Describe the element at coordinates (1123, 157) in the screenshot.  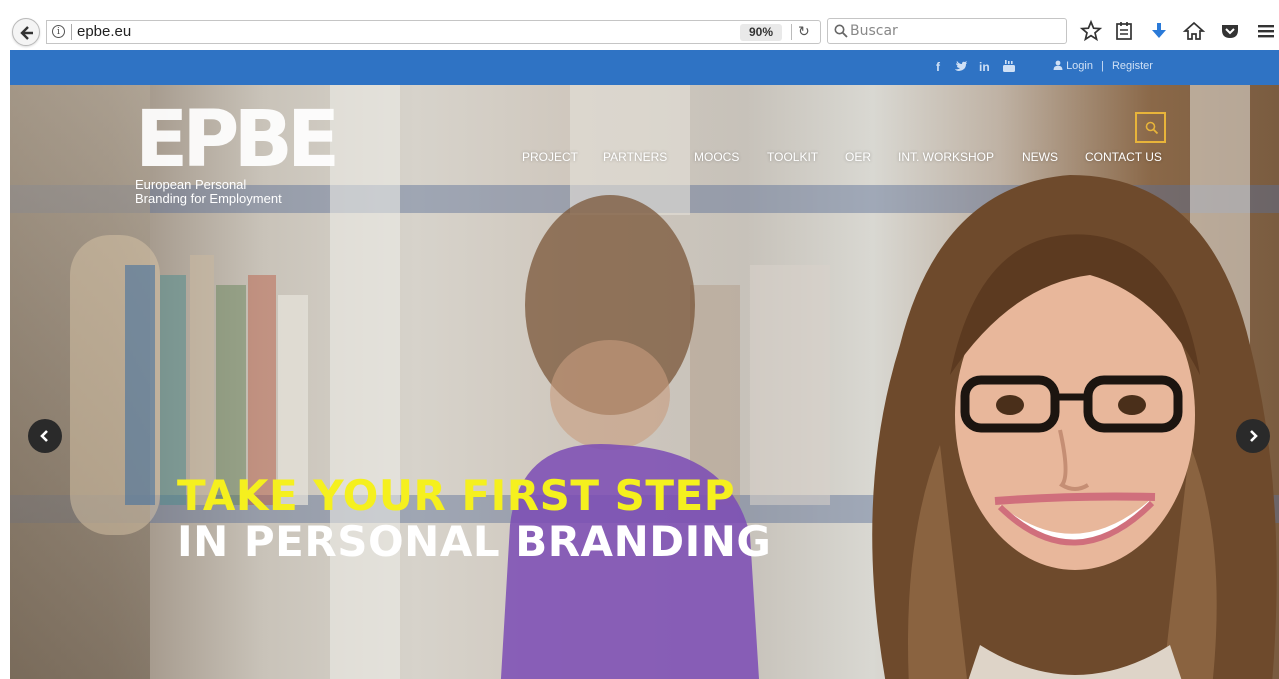
I see `nav-contact-us: CONTACT US` at that location.